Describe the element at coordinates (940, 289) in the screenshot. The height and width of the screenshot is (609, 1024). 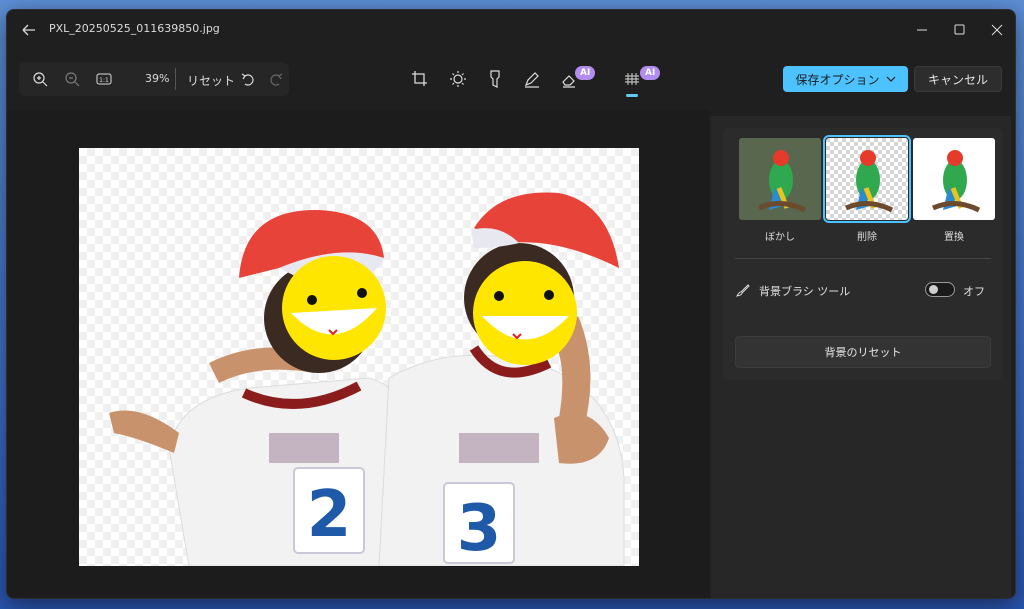
I see `background-brush-toggle` at that location.